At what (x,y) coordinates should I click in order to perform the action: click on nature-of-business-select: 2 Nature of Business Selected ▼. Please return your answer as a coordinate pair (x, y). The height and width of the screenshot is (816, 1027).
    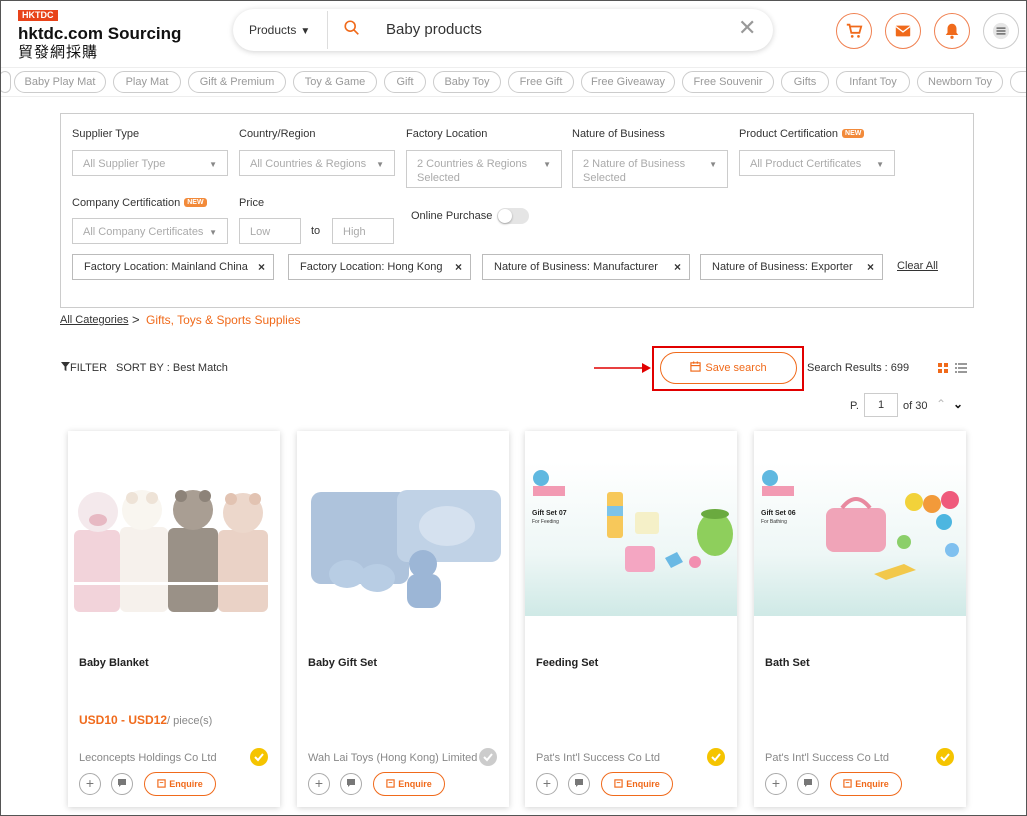
    Looking at the image, I should click on (650, 169).